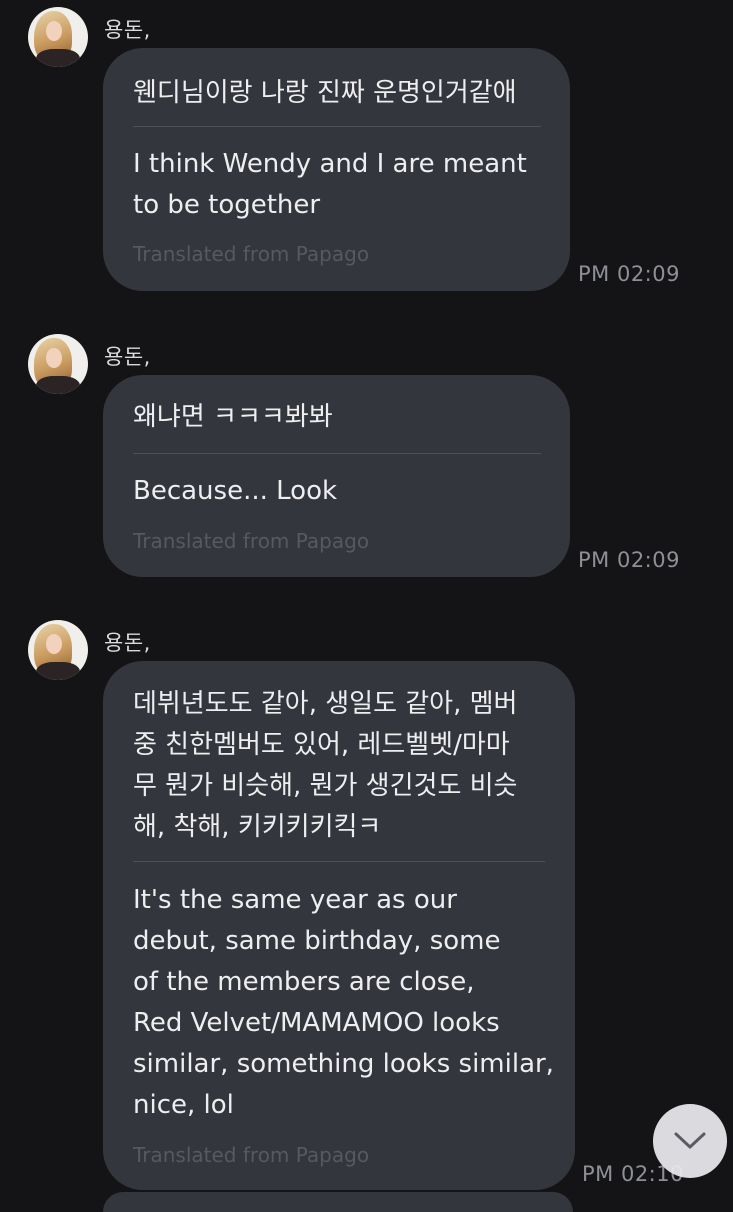  I want to click on chevron-down-icon, so click(690, 1140).